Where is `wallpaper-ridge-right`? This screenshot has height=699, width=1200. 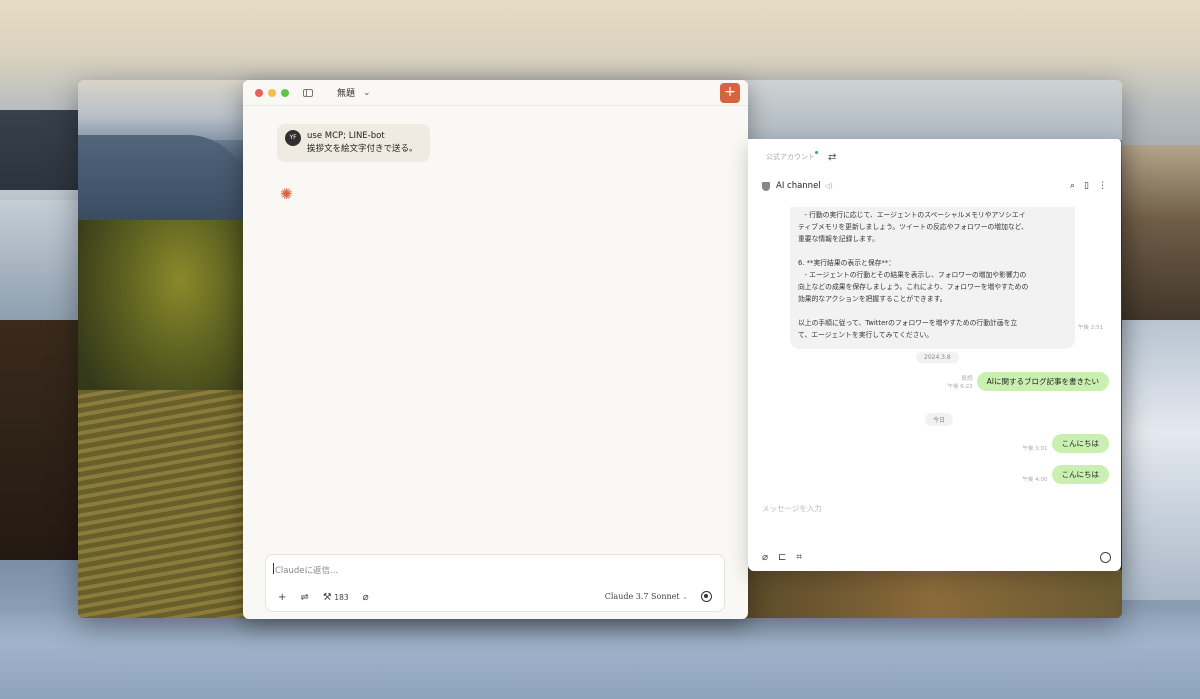
wallpaper-ridge-right is located at coordinates (1160, 240).